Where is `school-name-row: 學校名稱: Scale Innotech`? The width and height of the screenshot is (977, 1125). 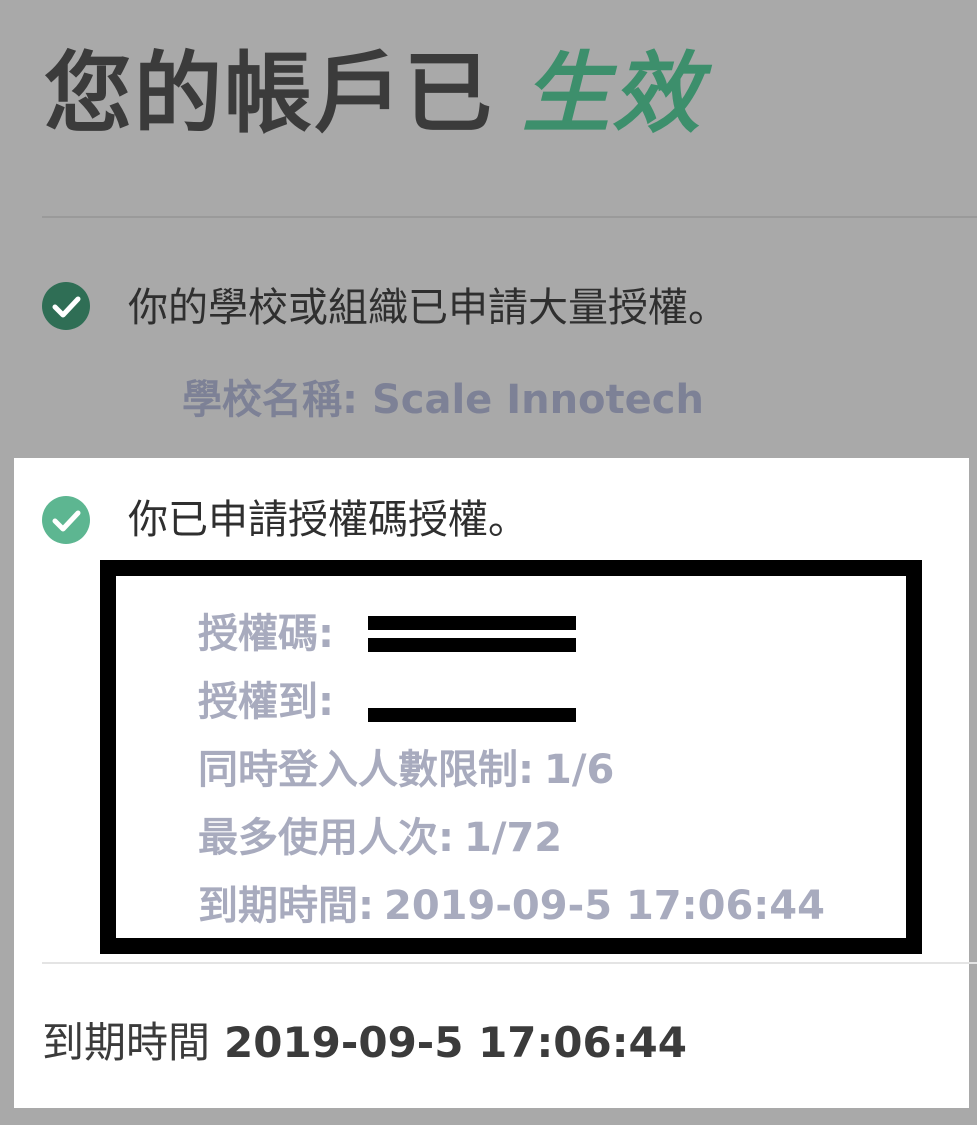
school-name-row: 學校名稱: Scale Innotech is located at coordinates (443, 400).